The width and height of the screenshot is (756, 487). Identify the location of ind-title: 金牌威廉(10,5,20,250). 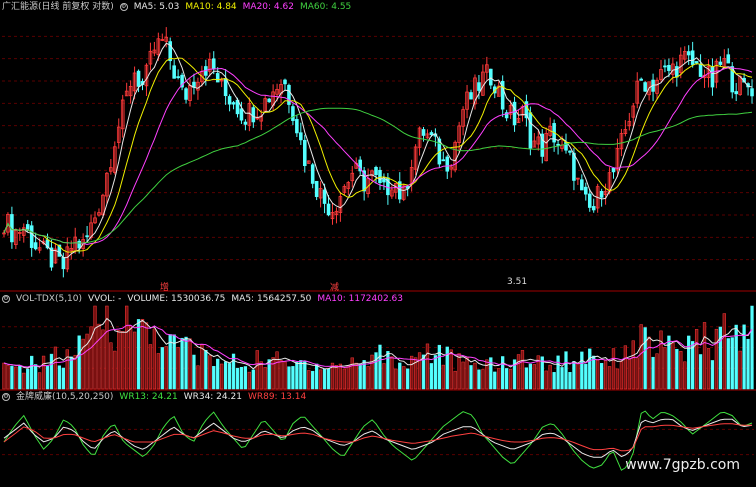
(64, 397).